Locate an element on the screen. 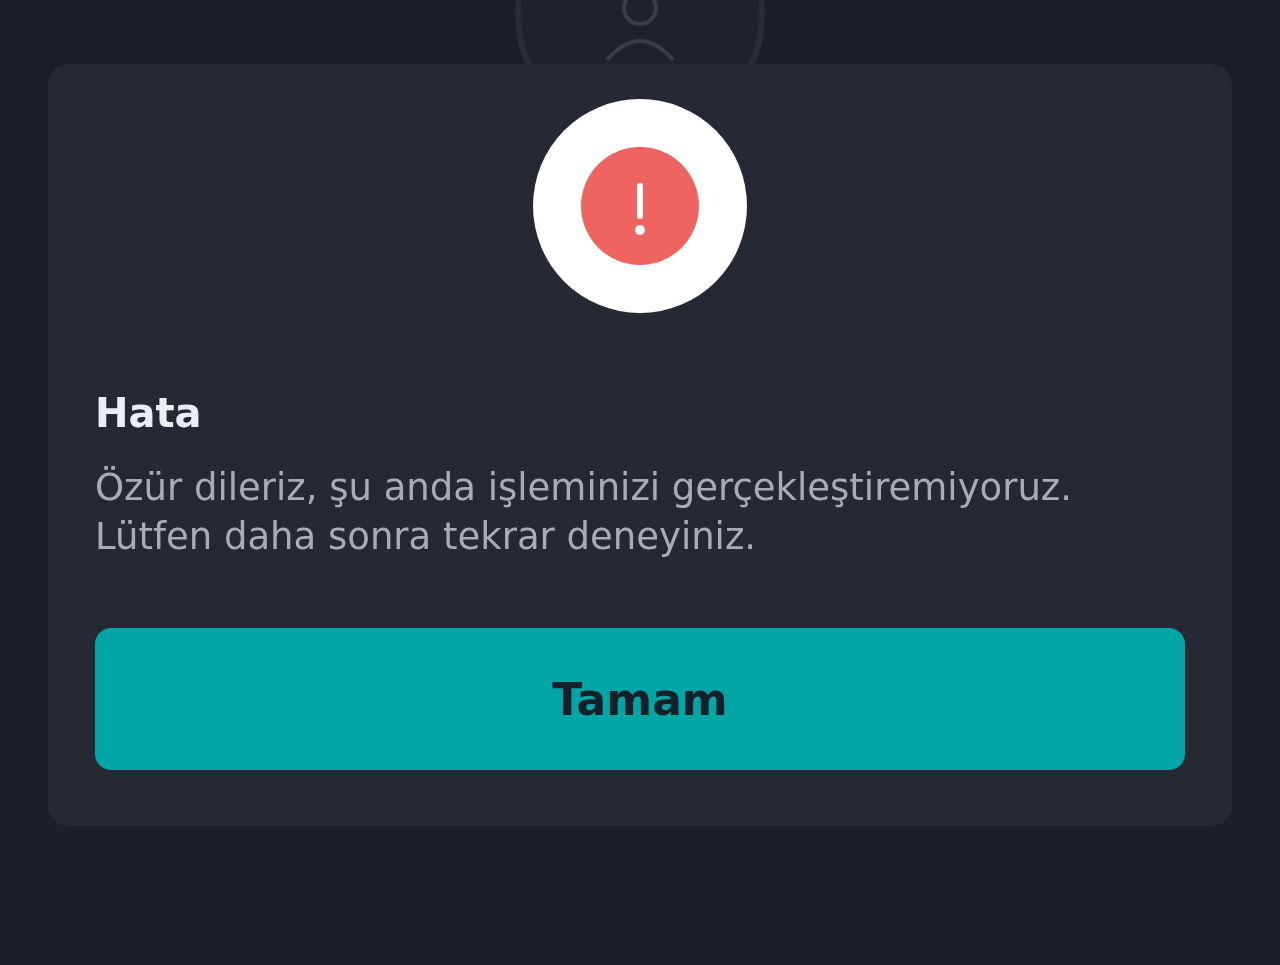  dialog-title: Hata is located at coordinates (149, 413).